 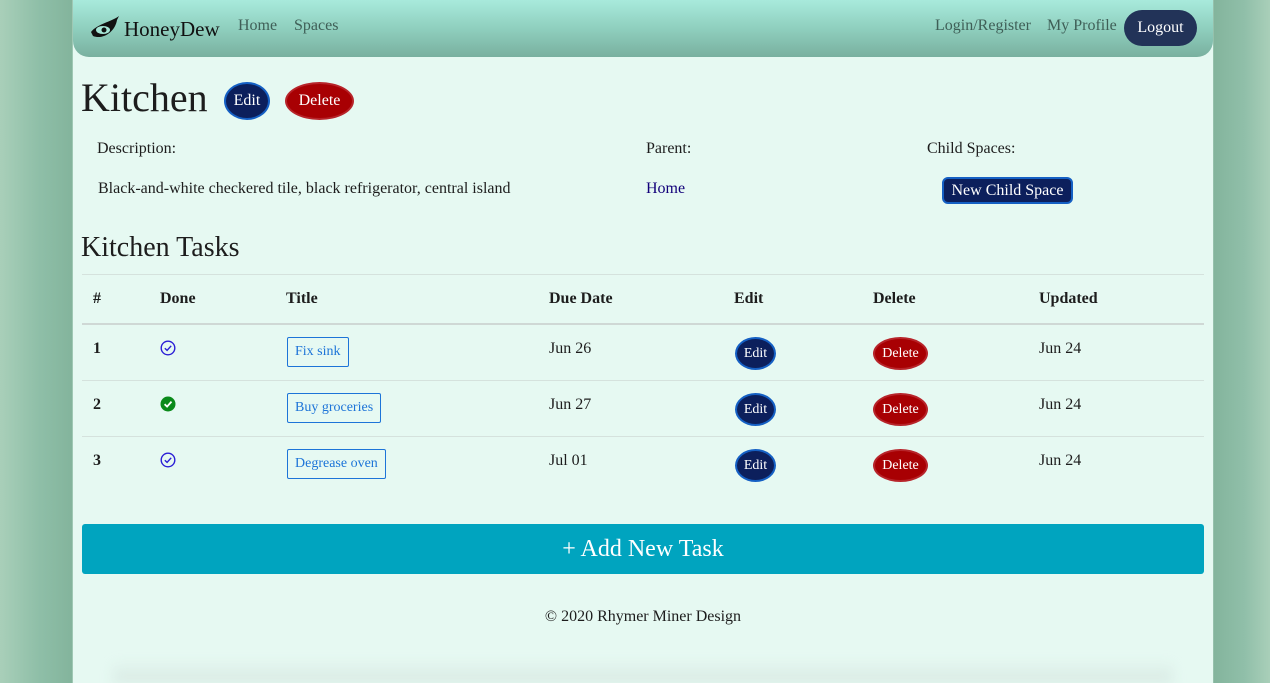 I want to click on delete-space-button: Delete, so click(x=319, y=101).